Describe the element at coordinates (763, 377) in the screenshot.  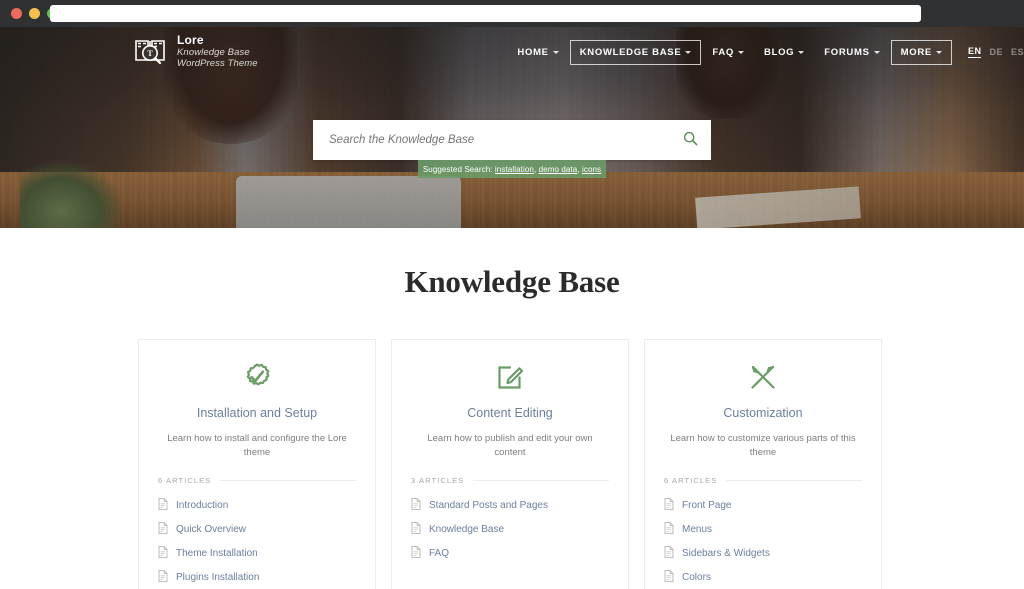
I see `pencil-wrench-icon` at that location.